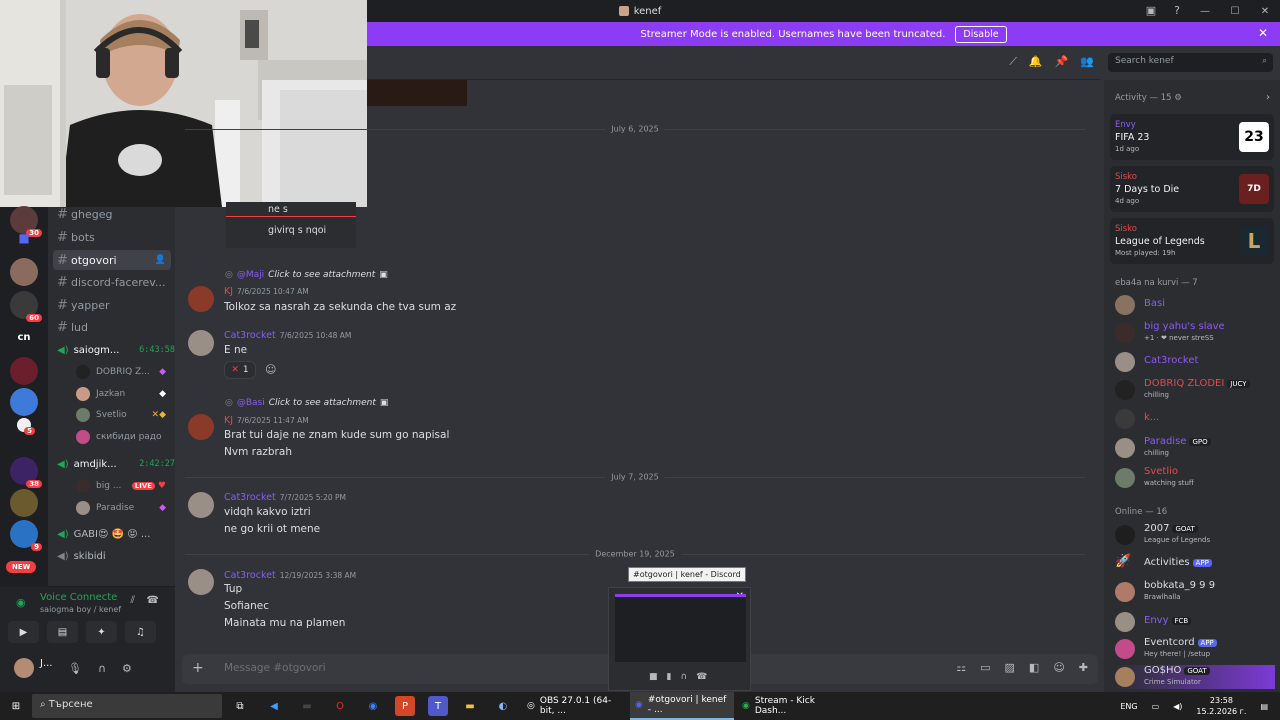 The width and height of the screenshot is (1280, 720). Describe the element at coordinates (1205, 11) in the screenshot. I see `minimize-button: —` at that location.